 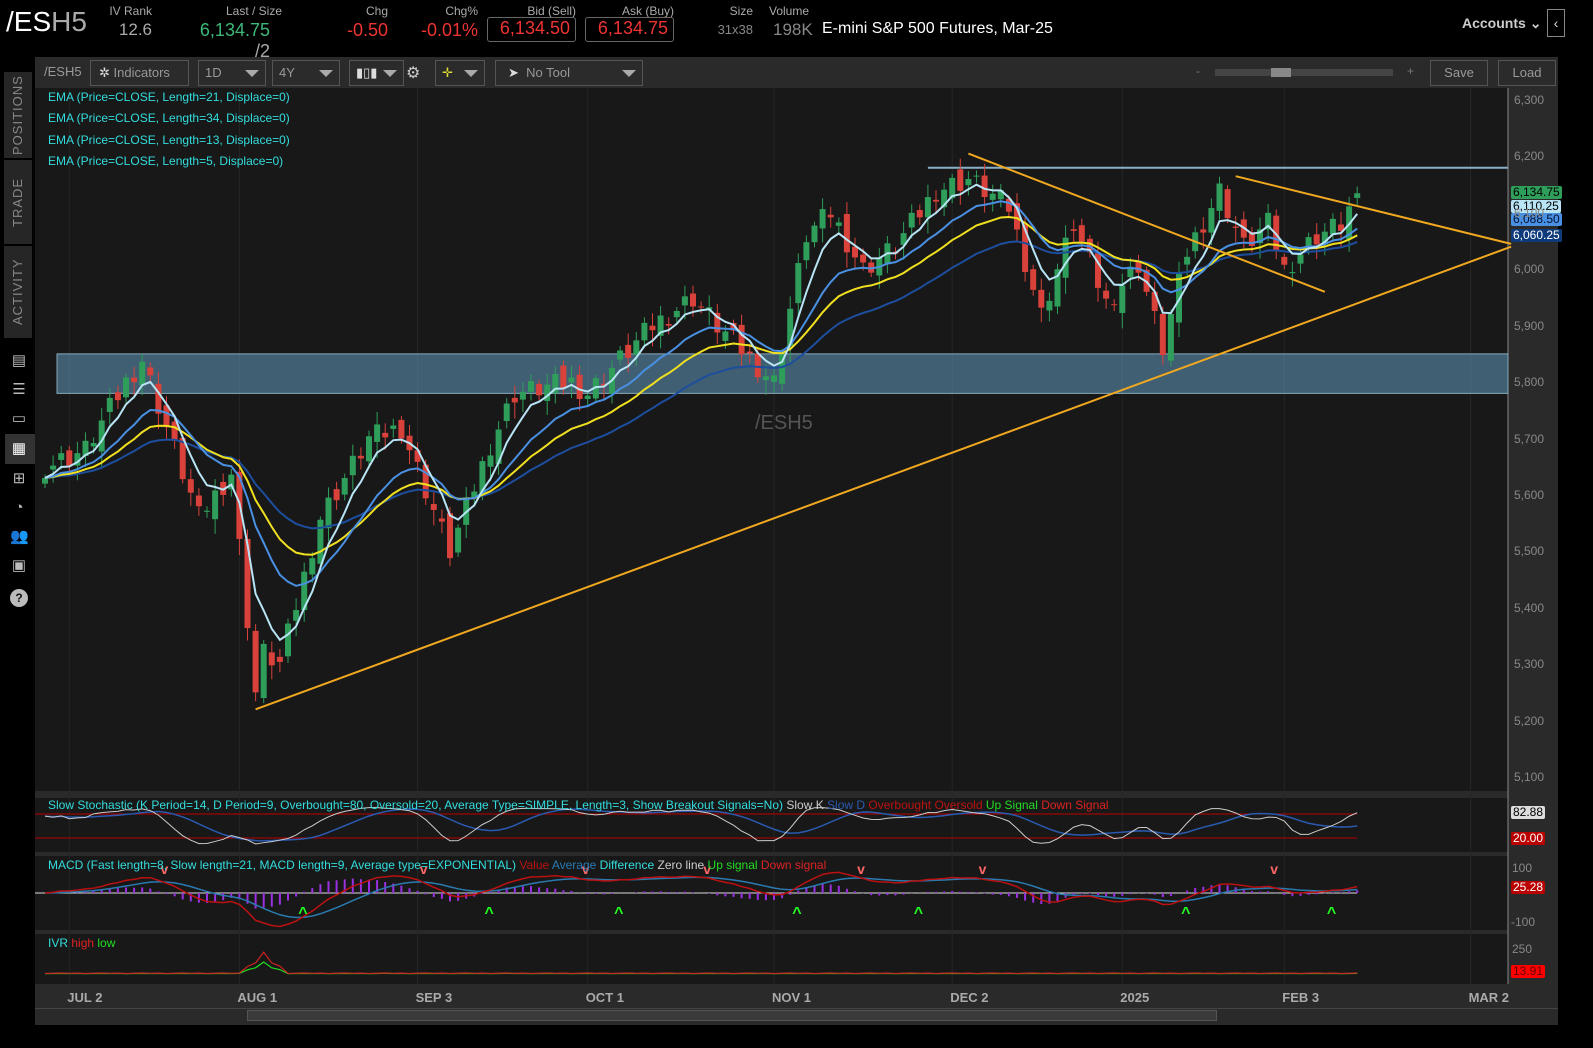 I want to click on scrollbar-thumb, so click(x=732, y=1015).